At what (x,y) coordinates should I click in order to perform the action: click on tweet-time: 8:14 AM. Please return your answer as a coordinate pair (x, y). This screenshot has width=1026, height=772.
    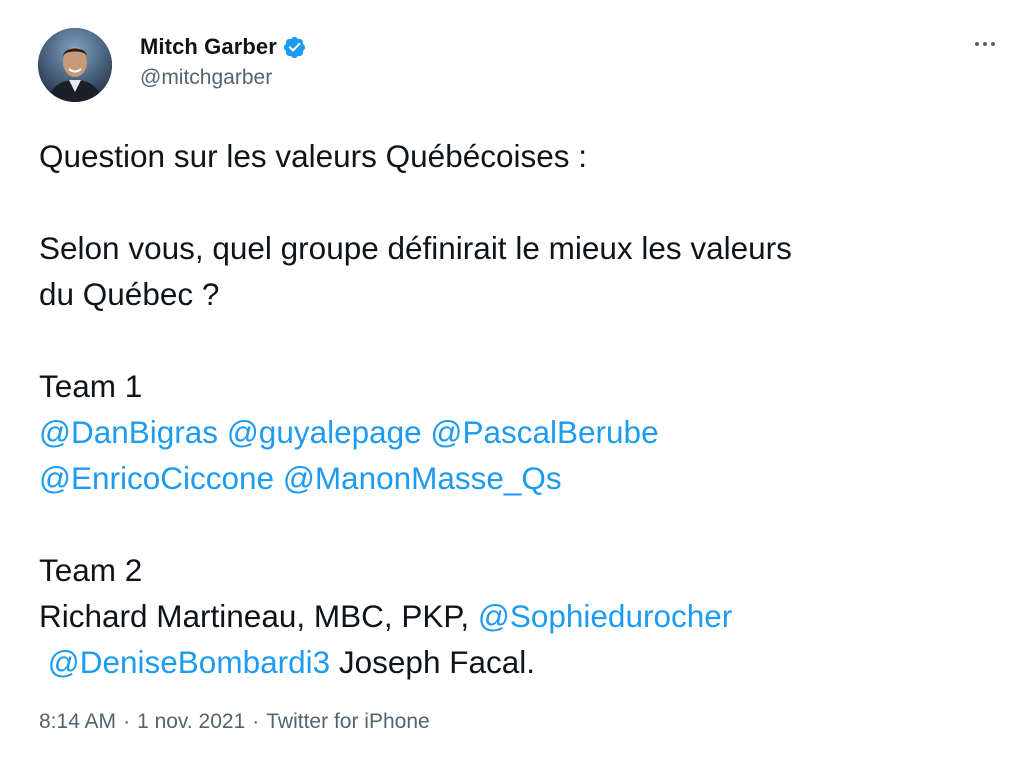
    Looking at the image, I should click on (77, 722).